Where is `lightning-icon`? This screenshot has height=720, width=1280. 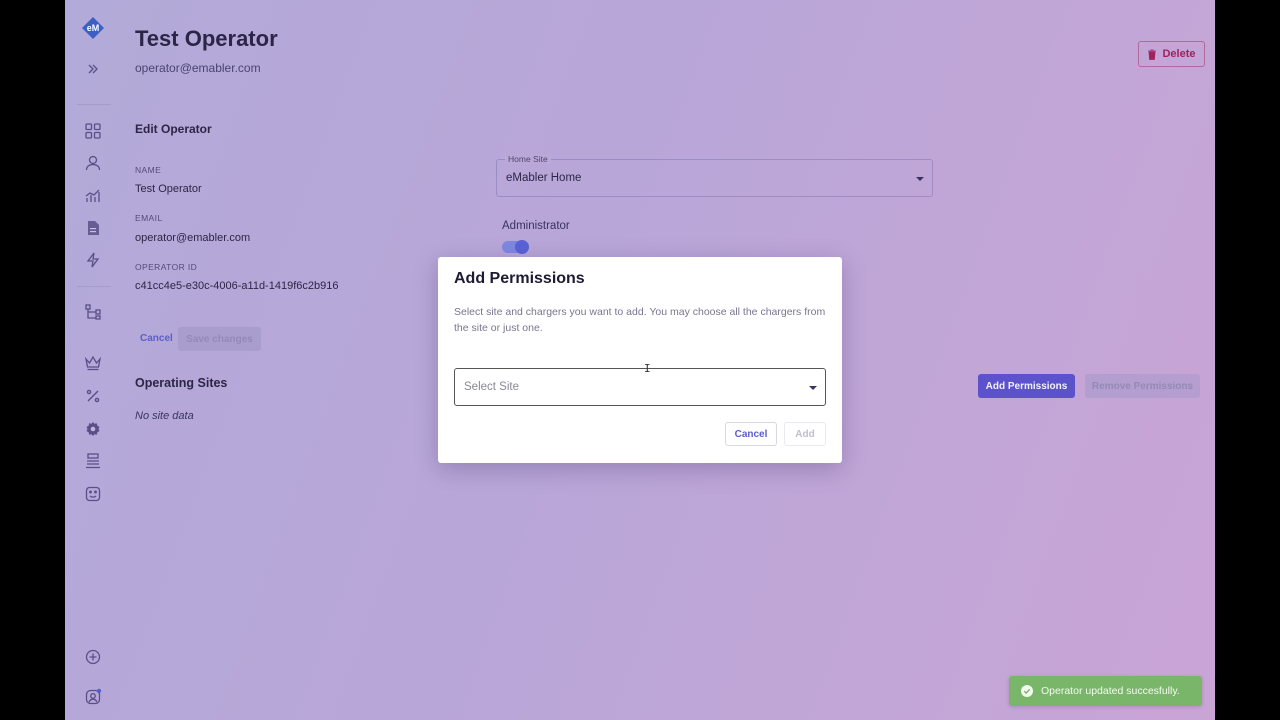
lightning-icon is located at coordinates (93, 260).